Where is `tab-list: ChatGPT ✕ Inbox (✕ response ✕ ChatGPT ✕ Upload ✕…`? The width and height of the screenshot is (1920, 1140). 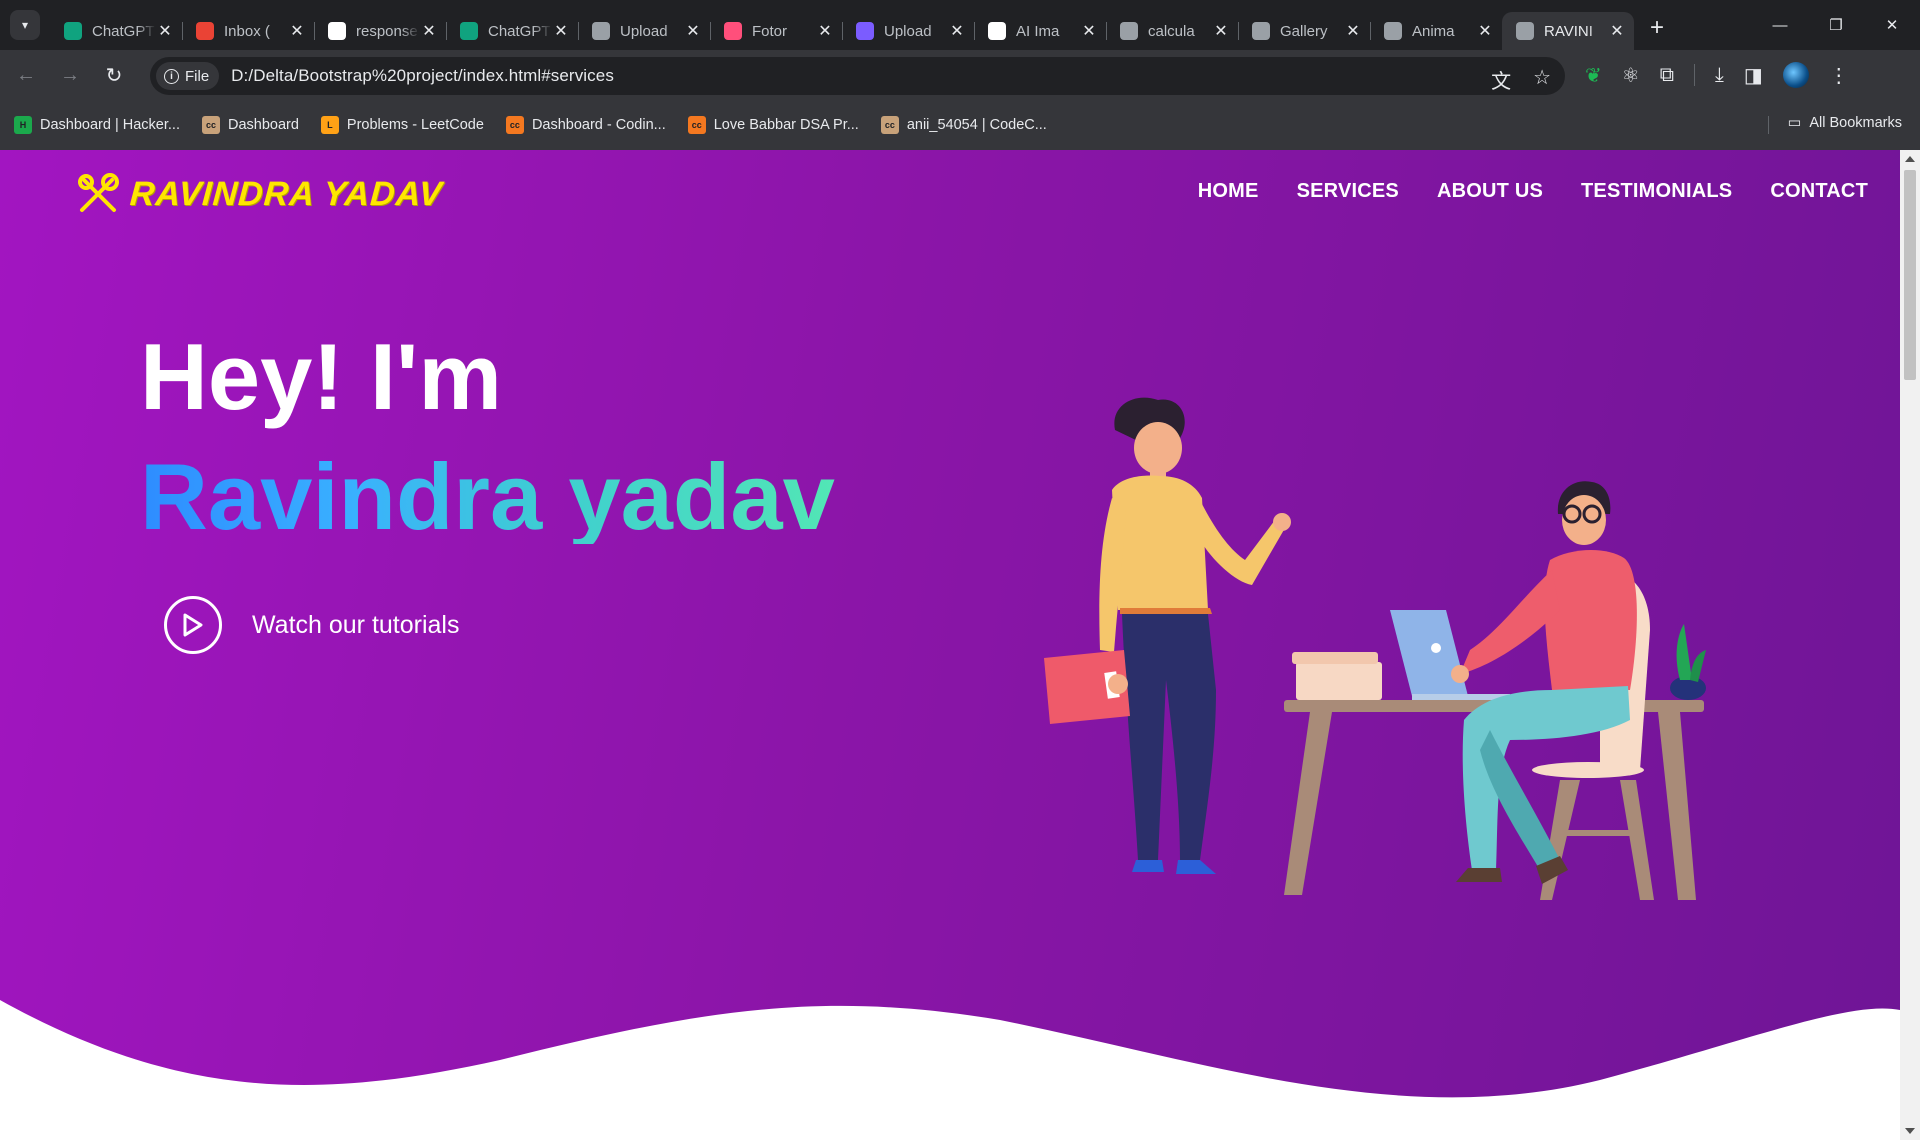
tab-list: ChatGPT ✕ Inbox (✕ response ✕ ChatGPT ✕ Upload ✕… is located at coordinates (842, 25).